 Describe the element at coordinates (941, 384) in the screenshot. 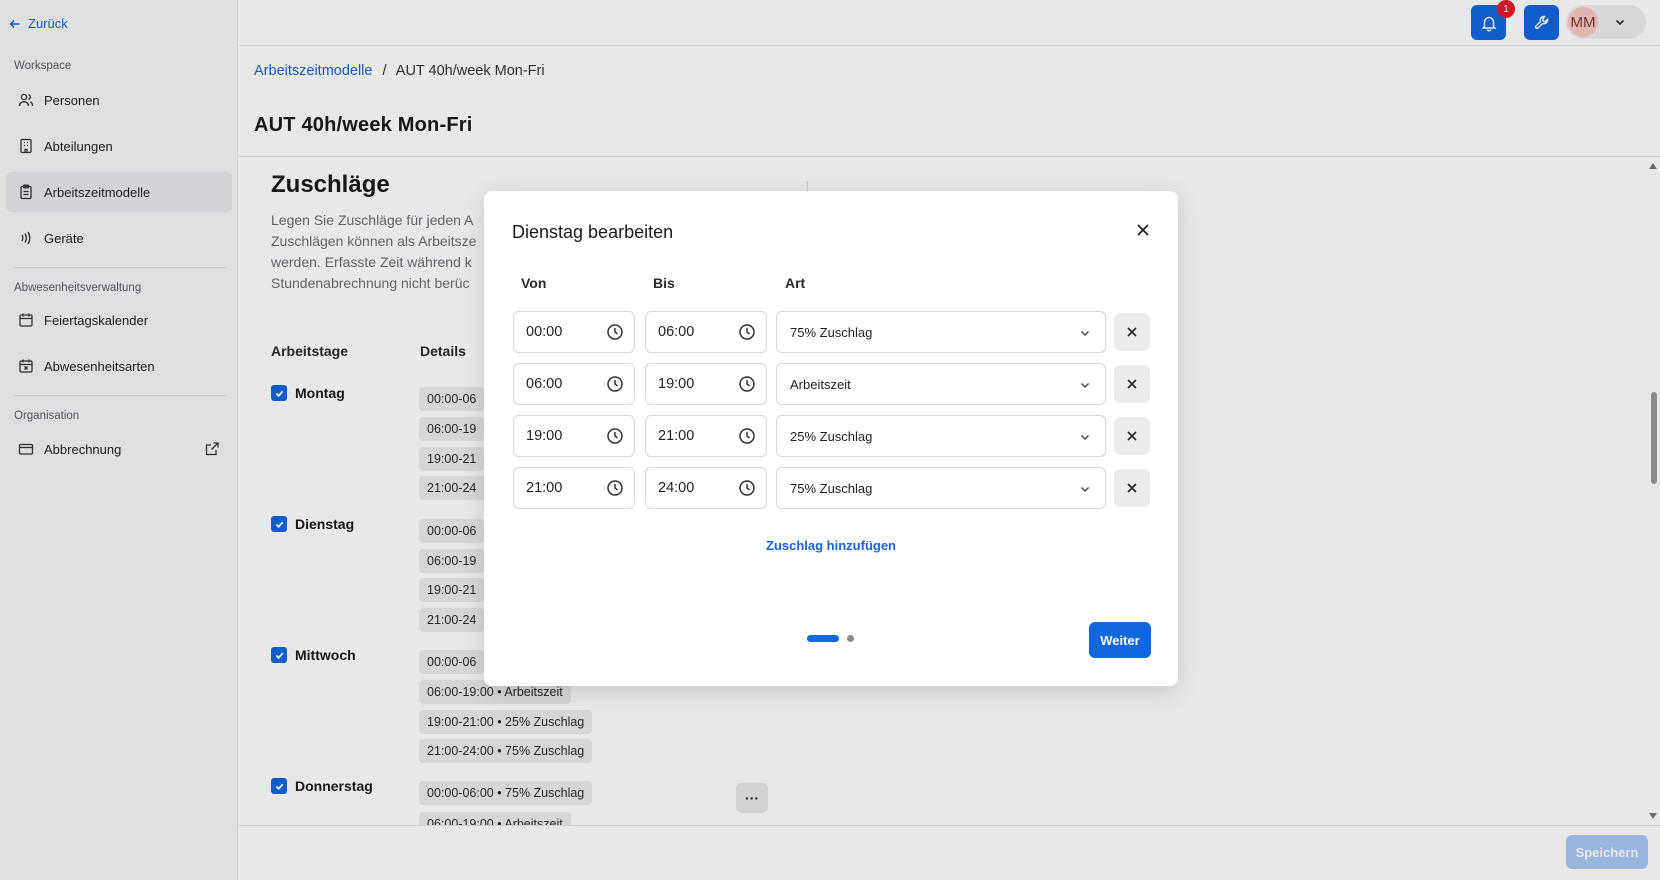

I see `type-select: Arbeitszeit` at that location.